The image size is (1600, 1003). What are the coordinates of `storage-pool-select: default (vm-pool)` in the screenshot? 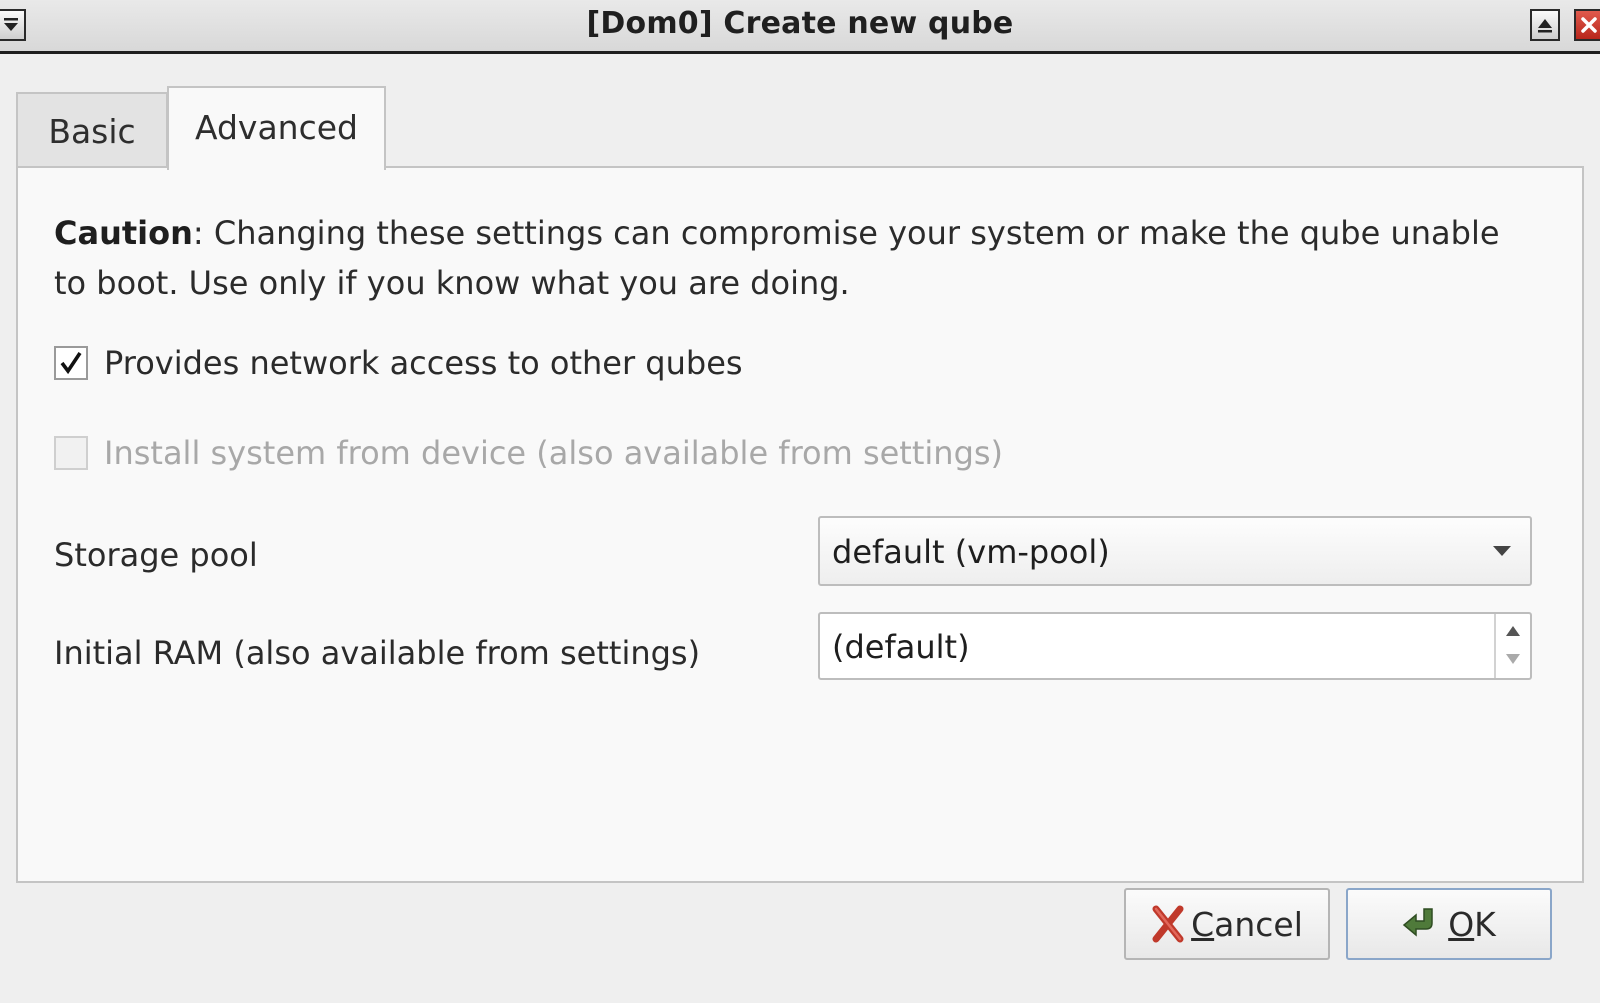 It's located at (1175, 551).